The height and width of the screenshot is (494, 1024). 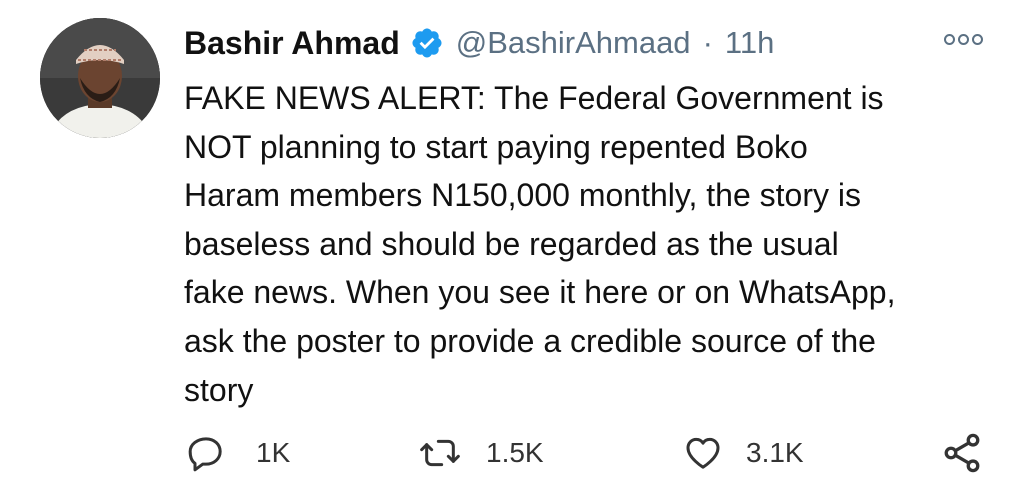 I want to click on action-bar: 1K 1.5K 3.1K, so click(x=512, y=453).